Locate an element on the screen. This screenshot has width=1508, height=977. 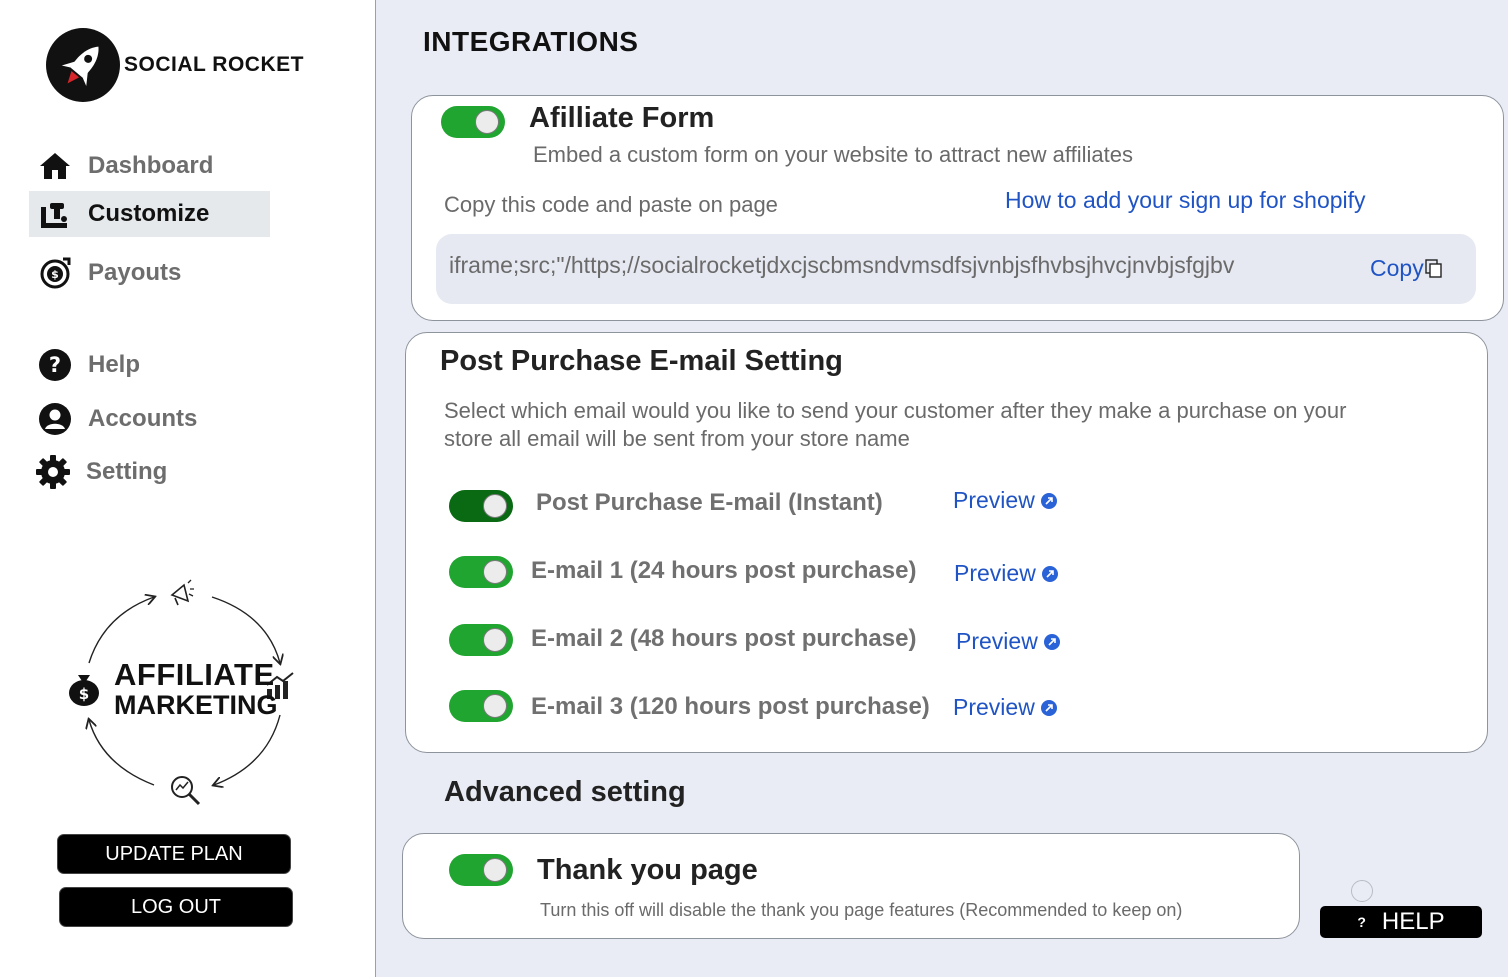
home-icon is located at coordinates (55, 166).